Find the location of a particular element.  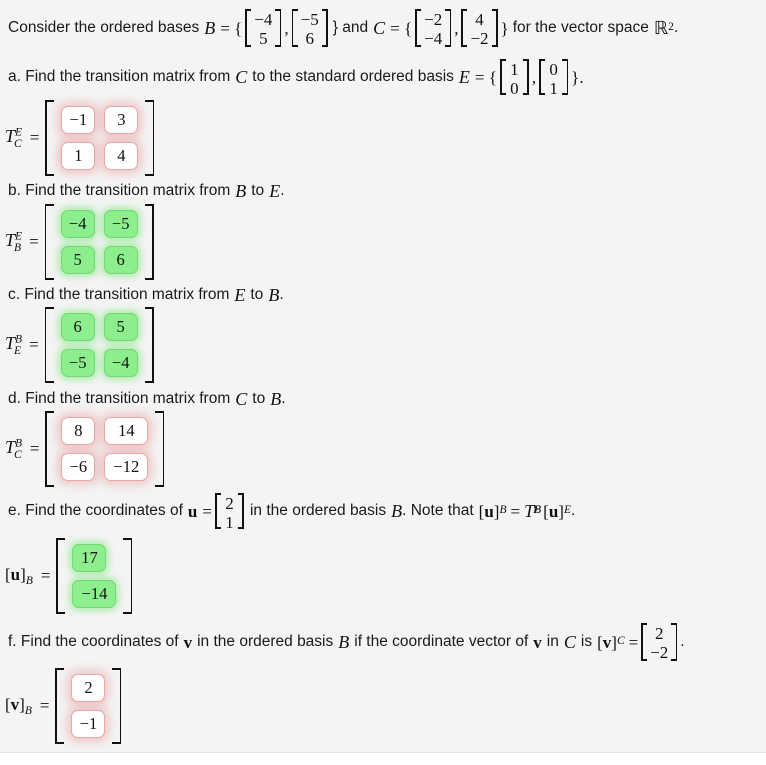

part-d-answer-label: TBC is located at coordinates (13, 448).